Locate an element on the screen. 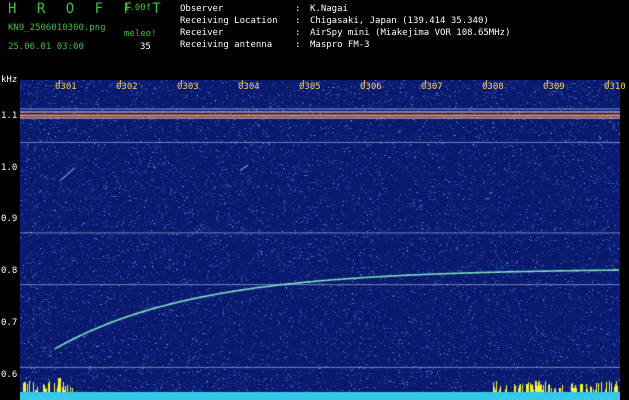 This screenshot has height=400, width=629. x-tick-label: 0303 is located at coordinates (188, 87).